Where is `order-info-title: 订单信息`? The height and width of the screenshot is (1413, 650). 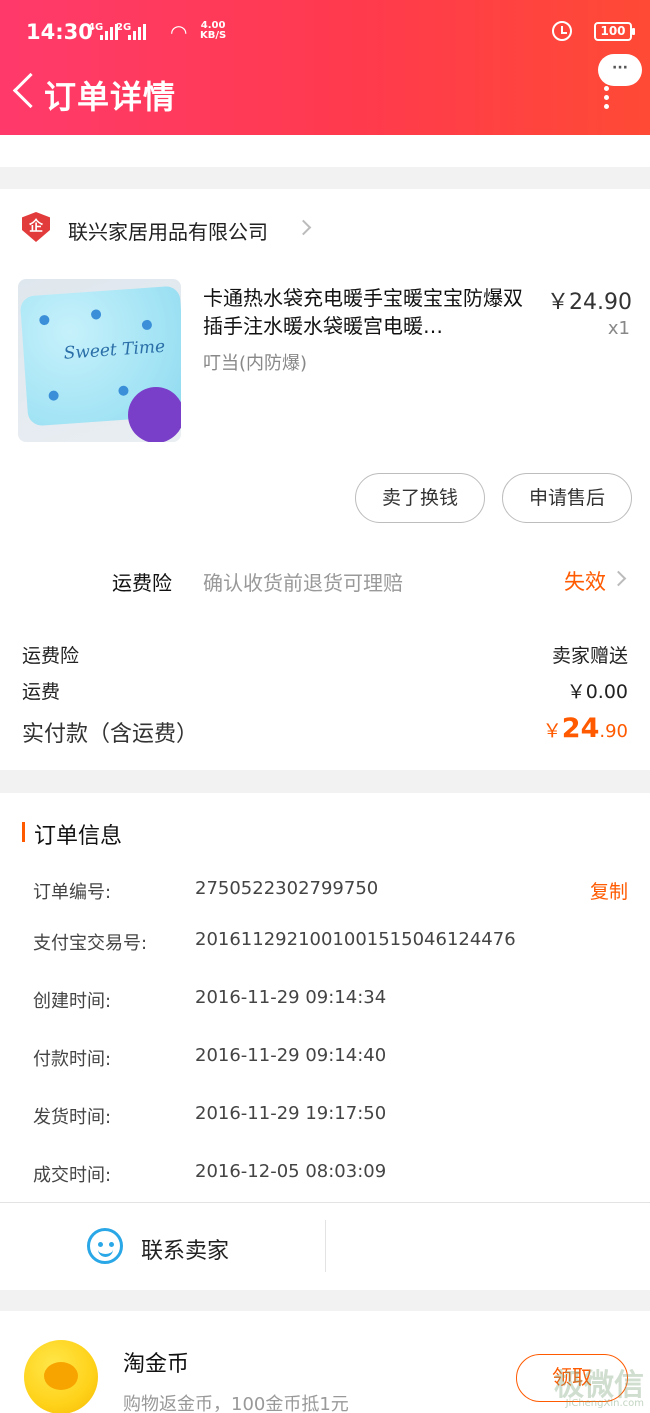
order-info-title: 订单信息 is located at coordinates (72, 834).